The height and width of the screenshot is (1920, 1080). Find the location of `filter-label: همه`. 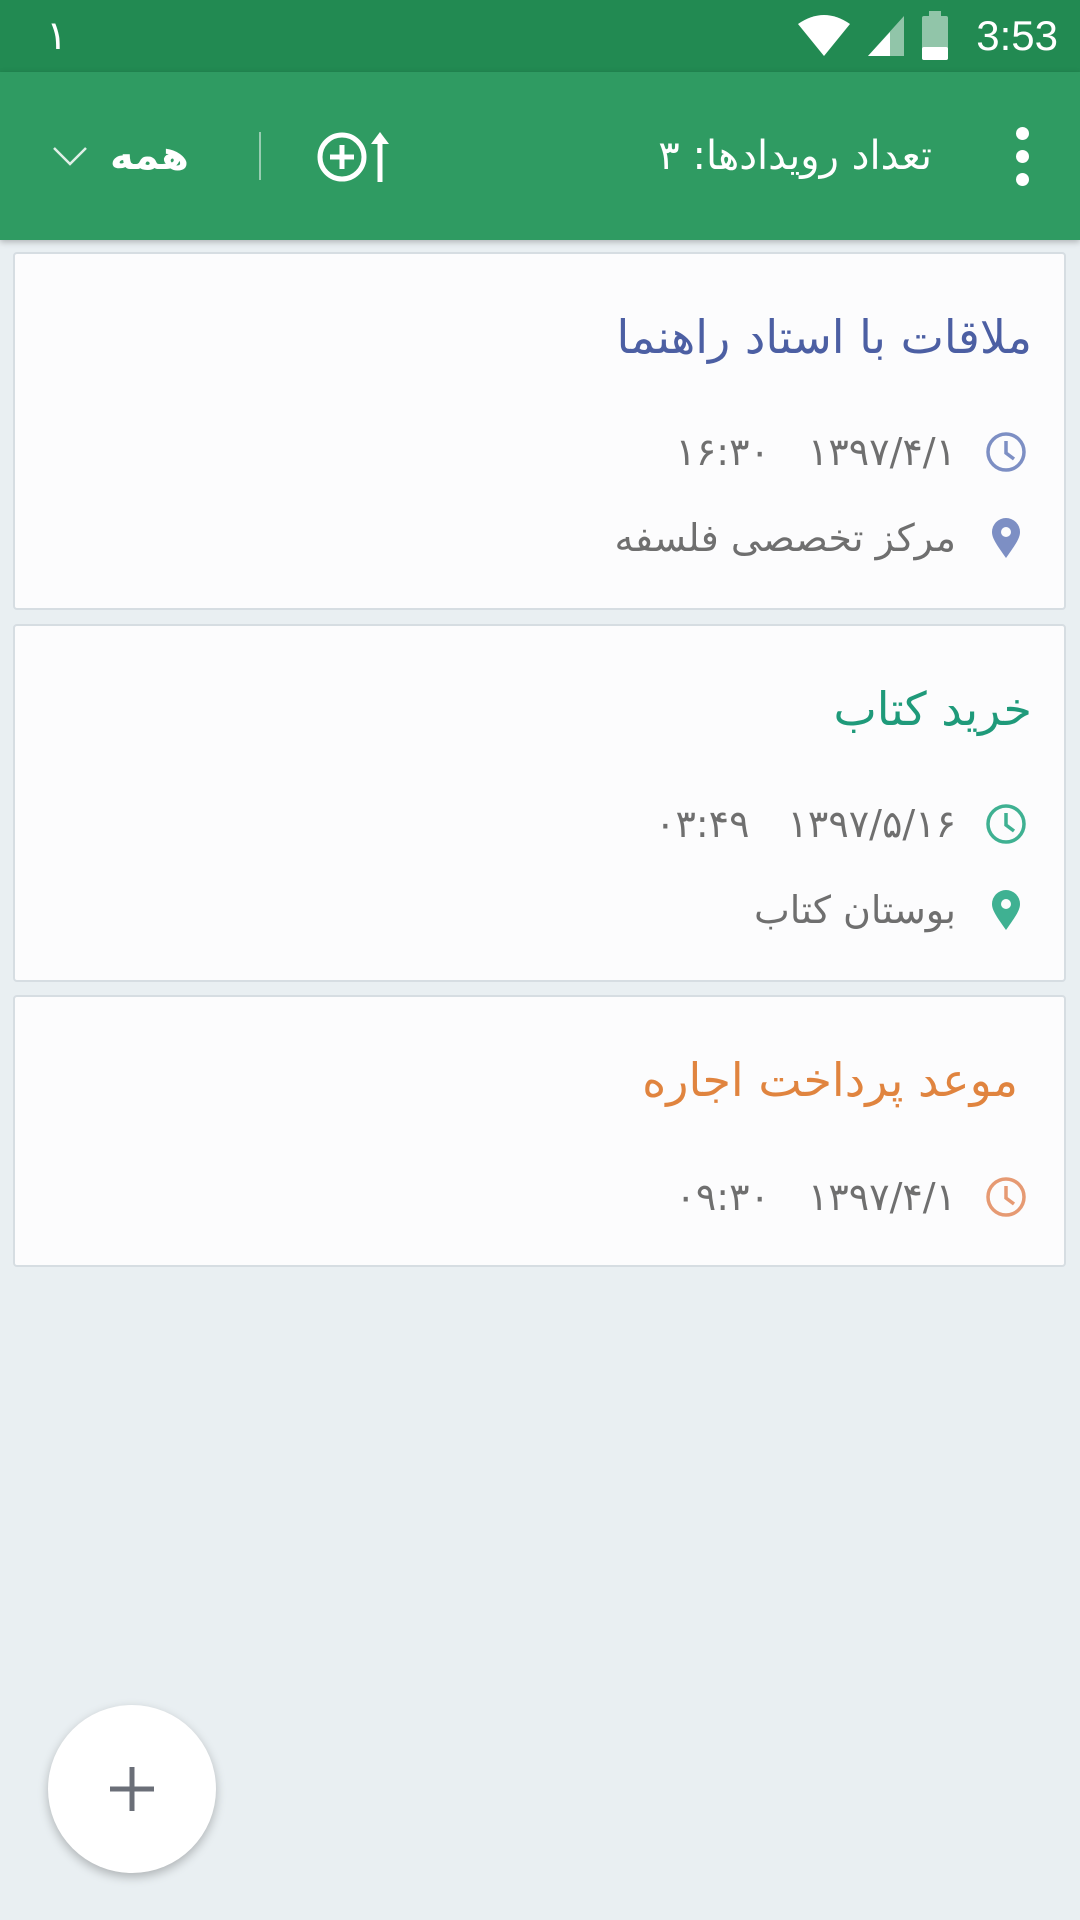

filter-label: همه is located at coordinates (149, 156).